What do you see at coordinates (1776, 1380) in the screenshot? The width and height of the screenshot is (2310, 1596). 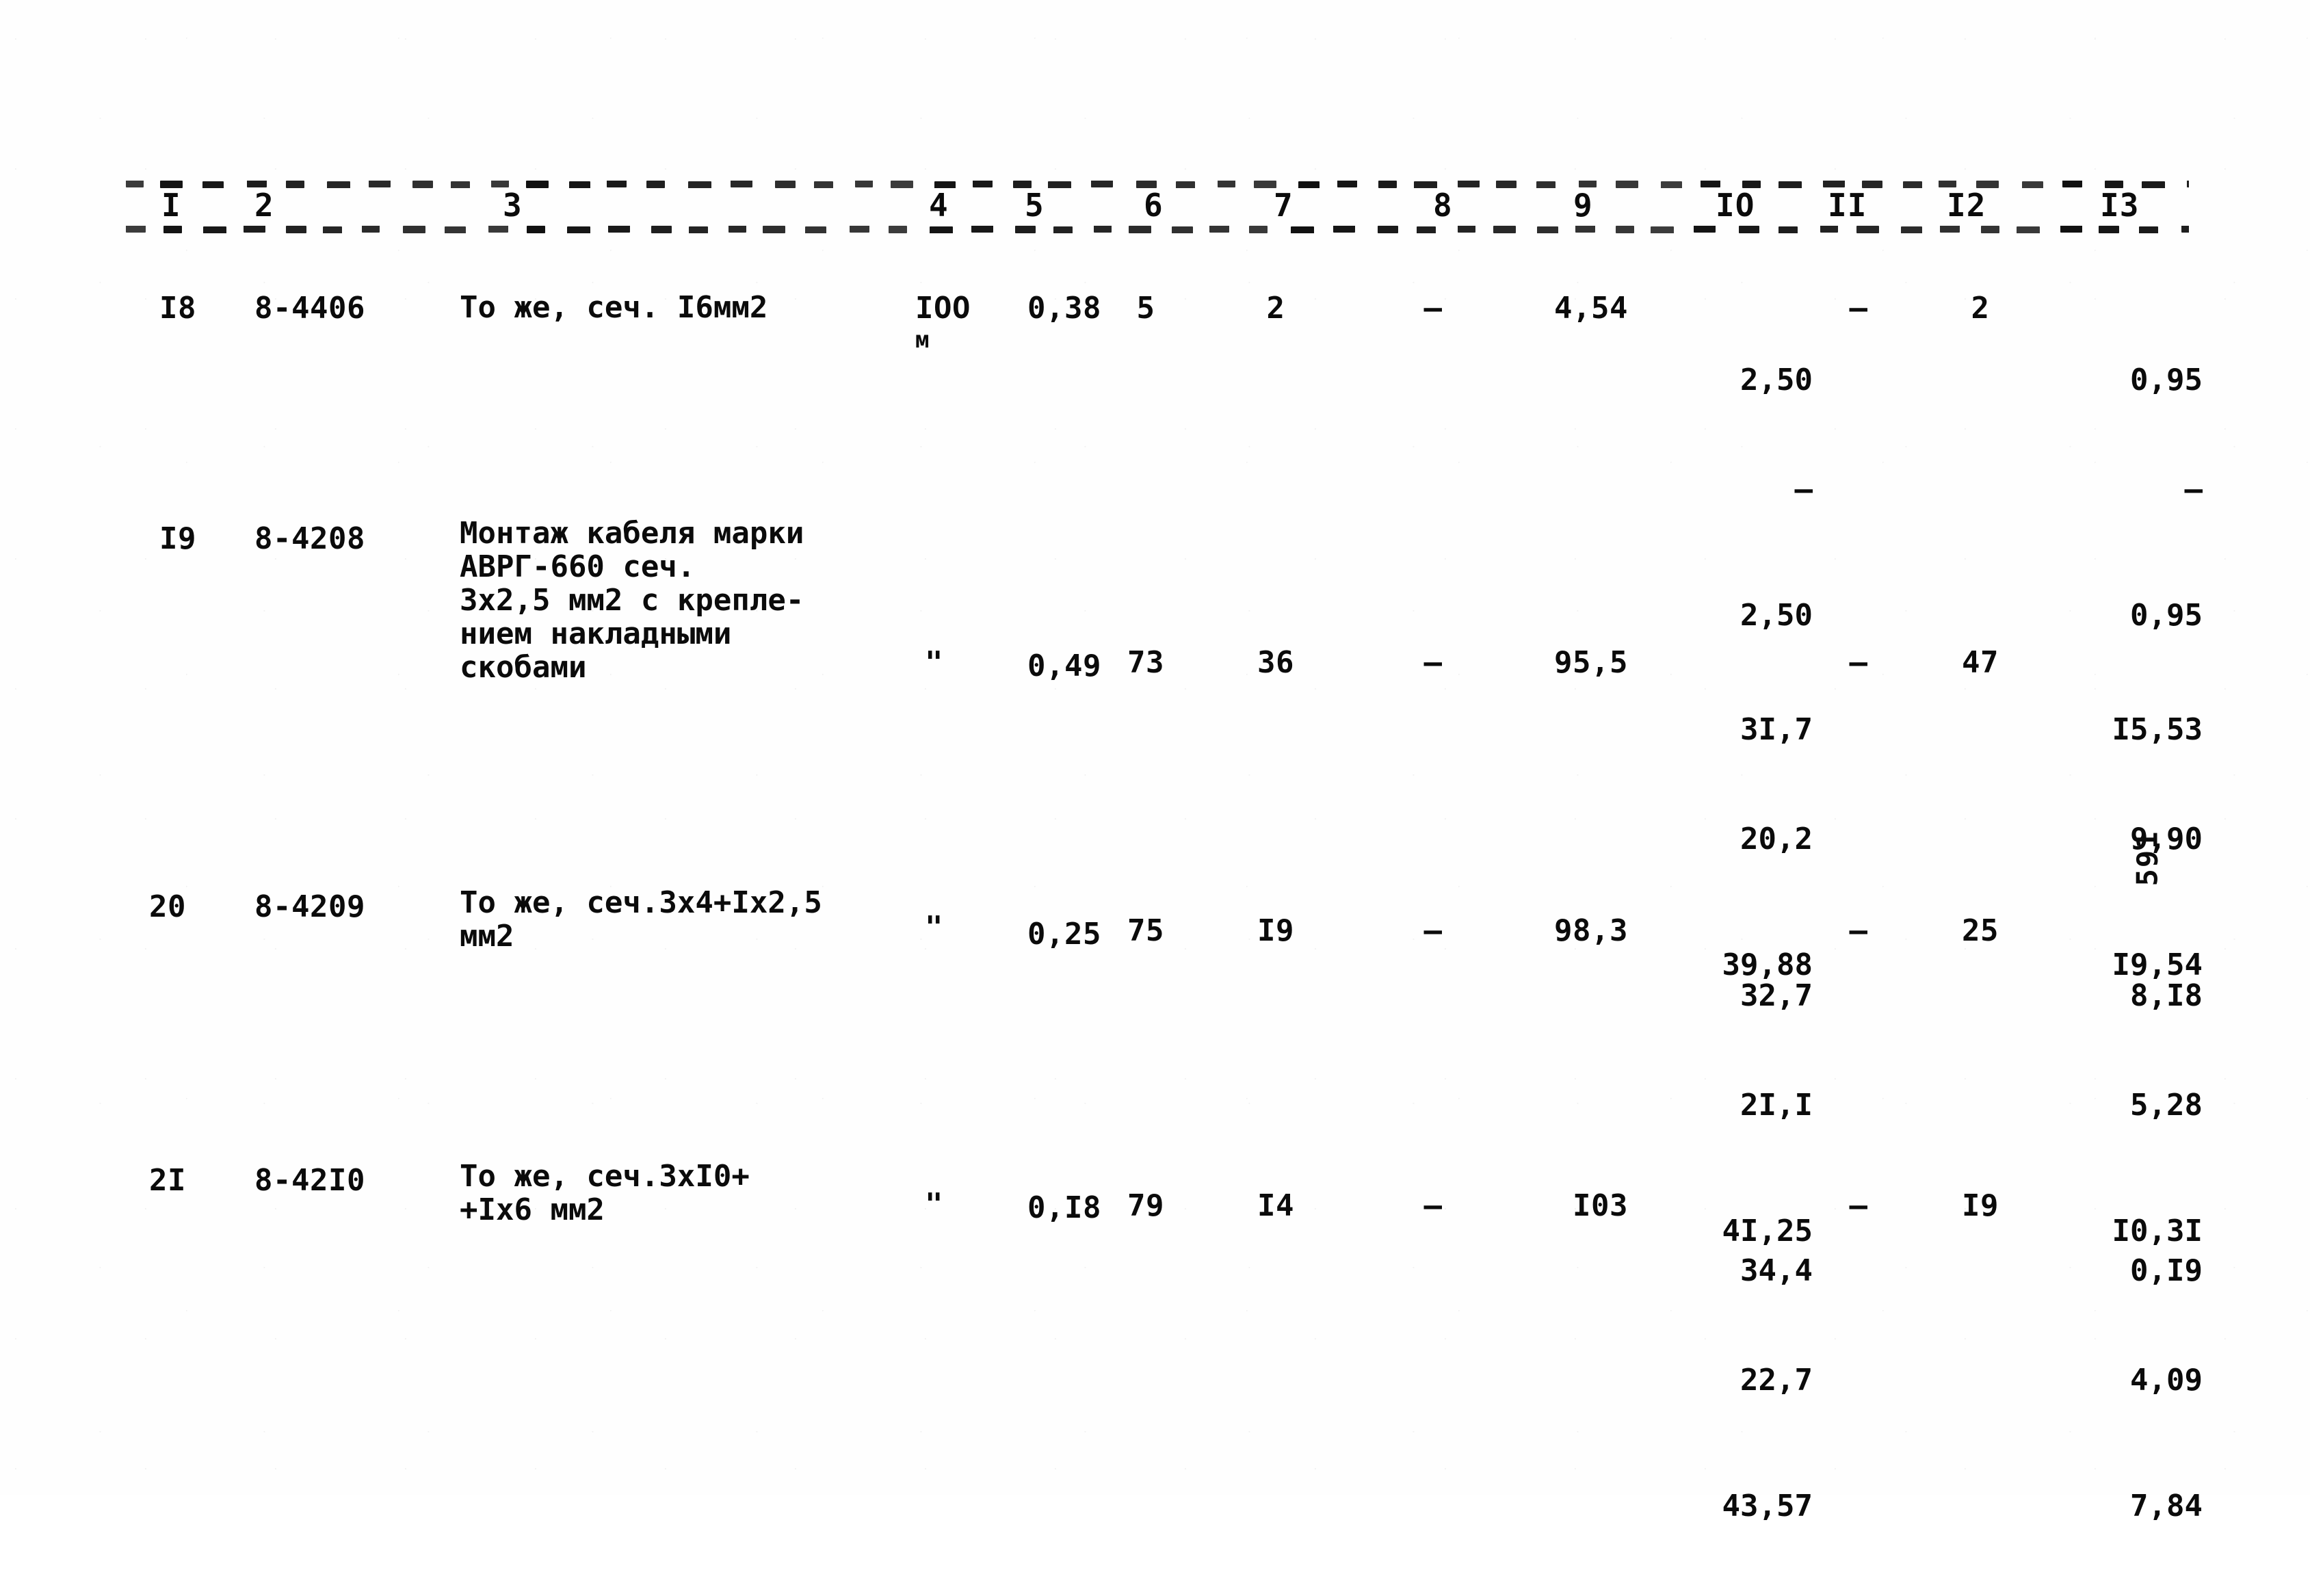 I see `row-21-col10-b: 22,7` at bounding box center [1776, 1380].